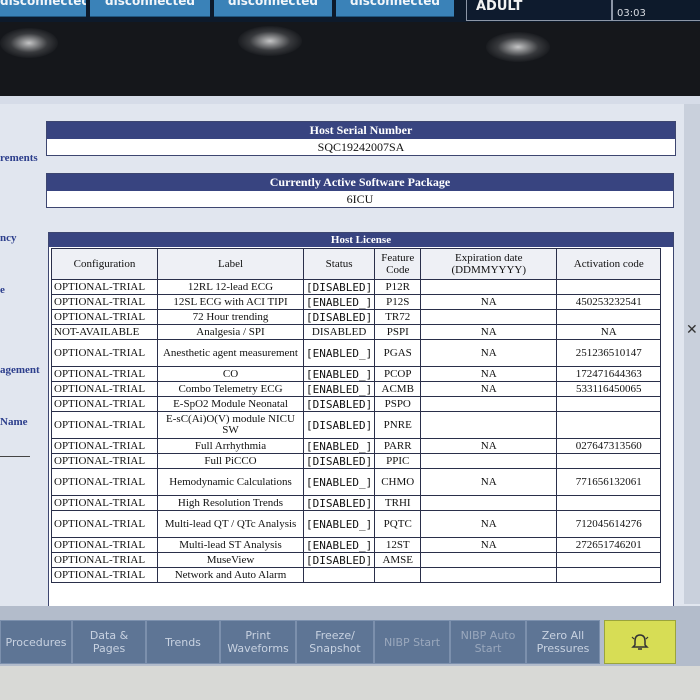 This screenshot has width=700, height=700. What do you see at coordinates (356, 575) in the screenshot?
I see `license-row: OPTIONAL-TRIAL Network and Auto Alarm` at bounding box center [356, 575].